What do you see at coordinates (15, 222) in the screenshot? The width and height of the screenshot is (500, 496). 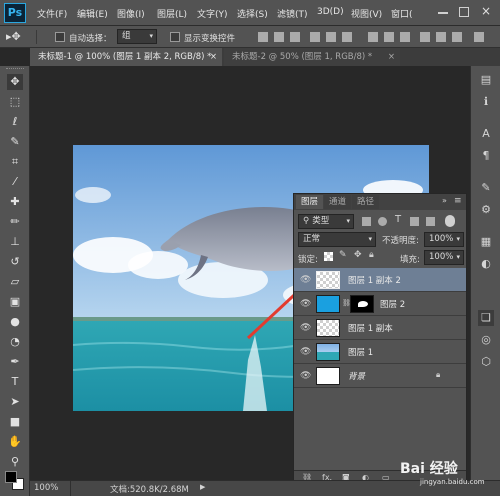 I see `brush-tool-icon: ✏` at bounding box center [15, 222].